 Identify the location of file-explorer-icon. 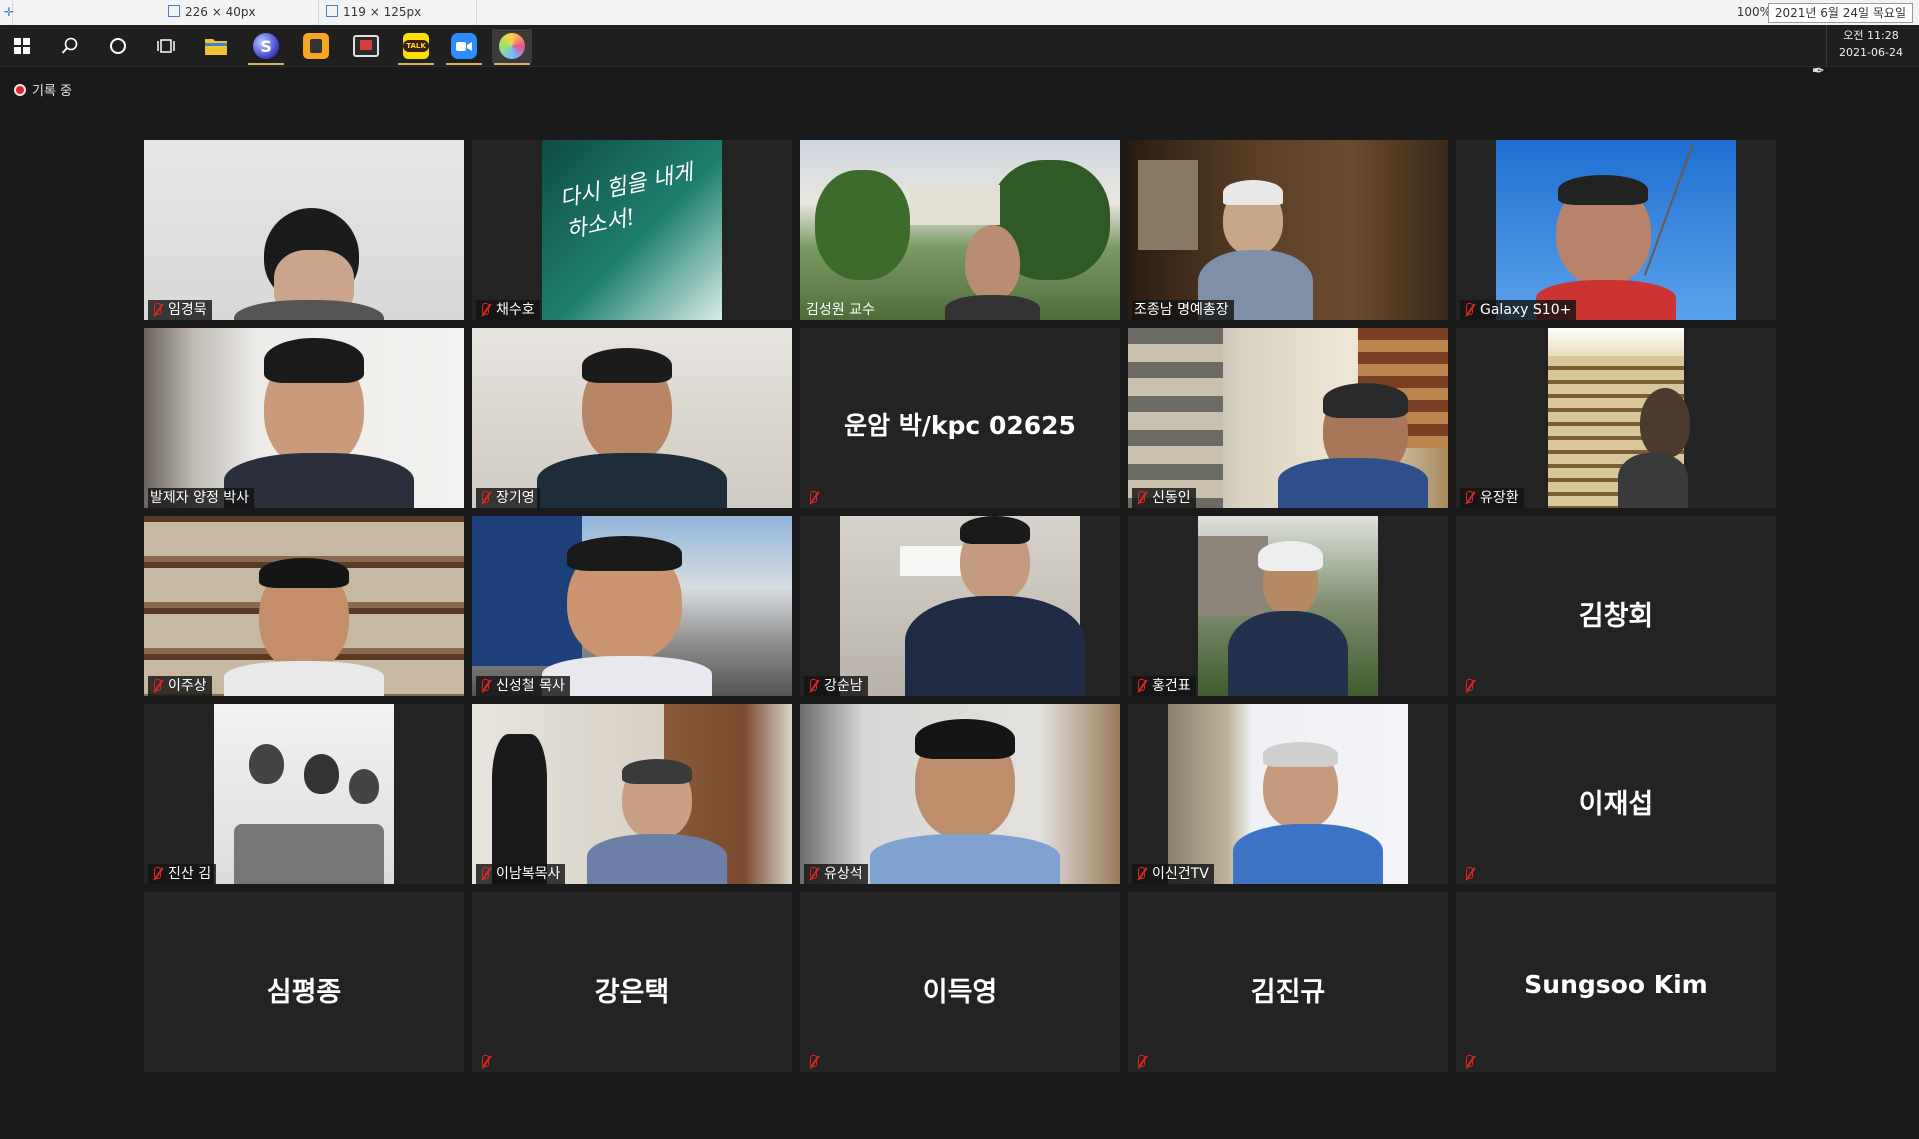
(216, 46).